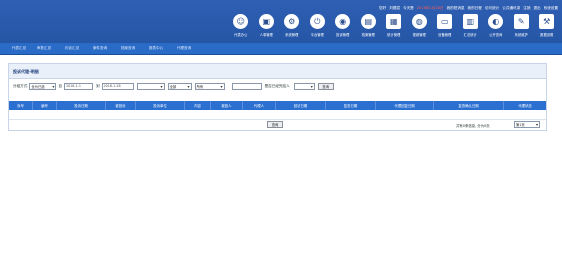 This screenshot has height=264, width=562. Describe the element at coordinates (304, 86) in the screenshot. I see `owner-select: ▾` at that location.